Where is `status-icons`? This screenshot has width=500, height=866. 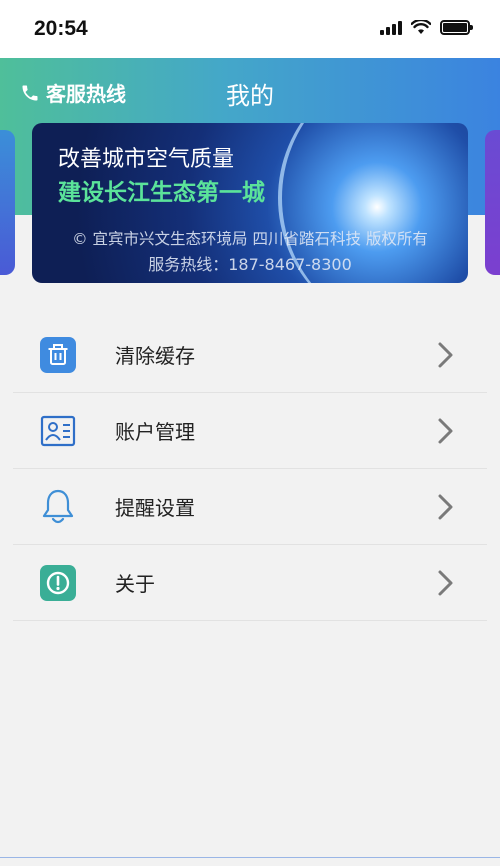 status-icons is located at coordinates (426, 27).